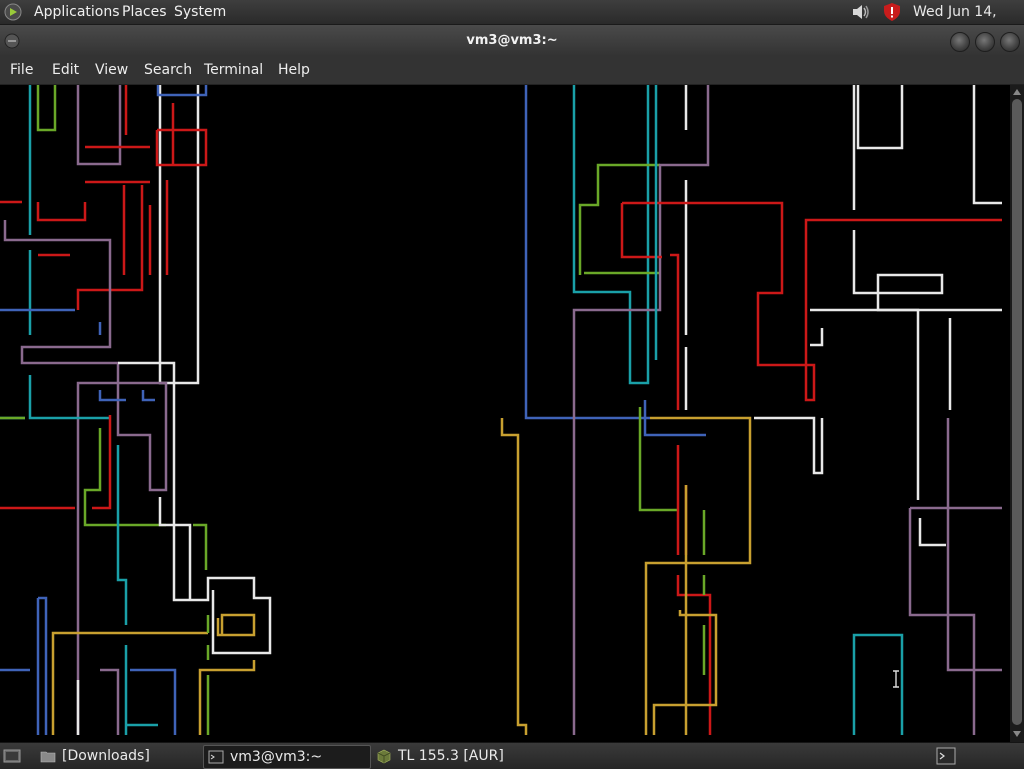 This screenshot has height=769, width=1024. Describe the element at coordinates (48, 757) in the screenshot. I see `folder-icon` at that location.